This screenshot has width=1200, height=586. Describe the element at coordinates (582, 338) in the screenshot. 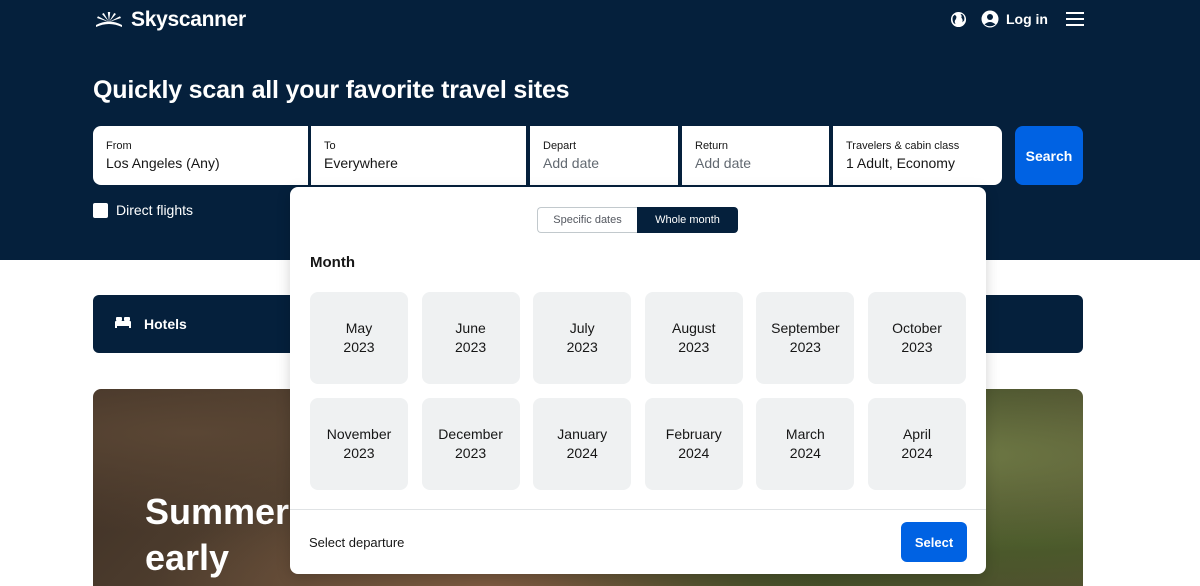

I see `month-tile: July 2023` at that location.